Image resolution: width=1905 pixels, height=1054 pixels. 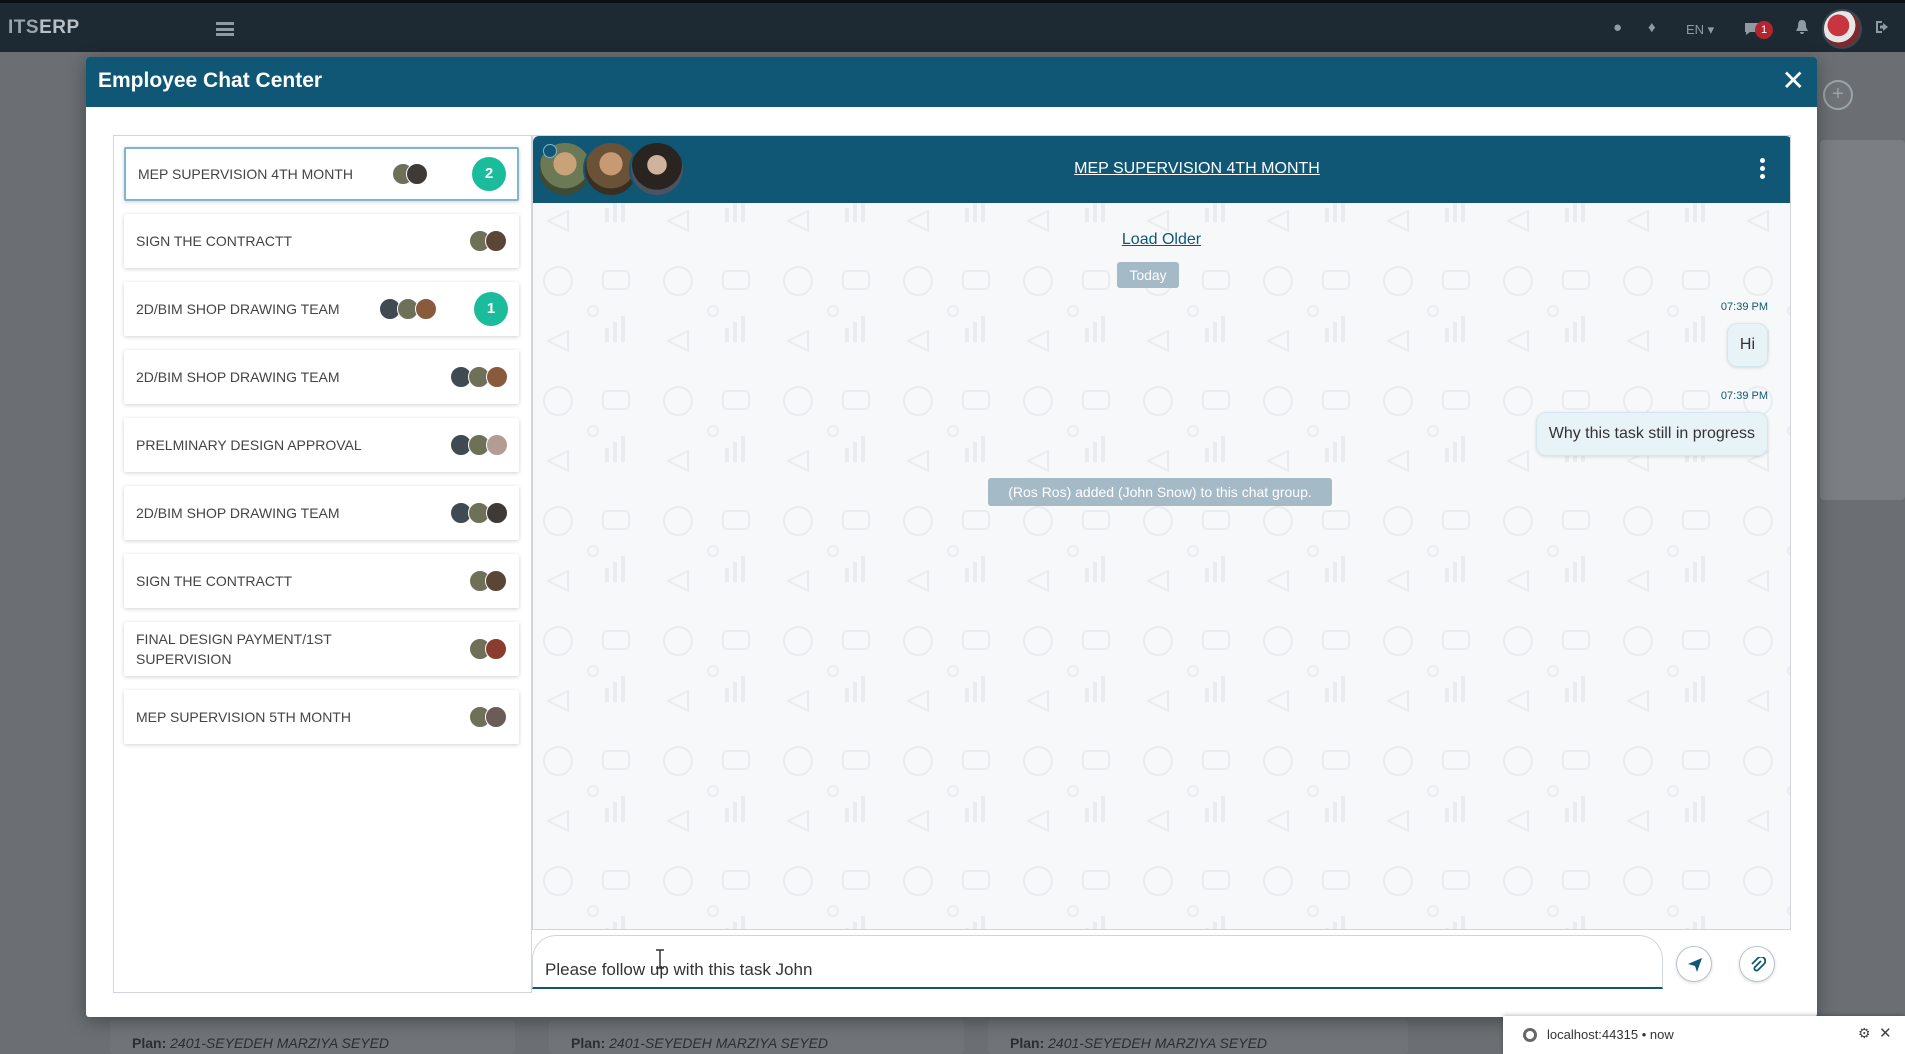 What do you see at coordinates (1652, 27) in the screenshot?
I see `droplet-icon: ♦` at bounding box center [1652, 27].